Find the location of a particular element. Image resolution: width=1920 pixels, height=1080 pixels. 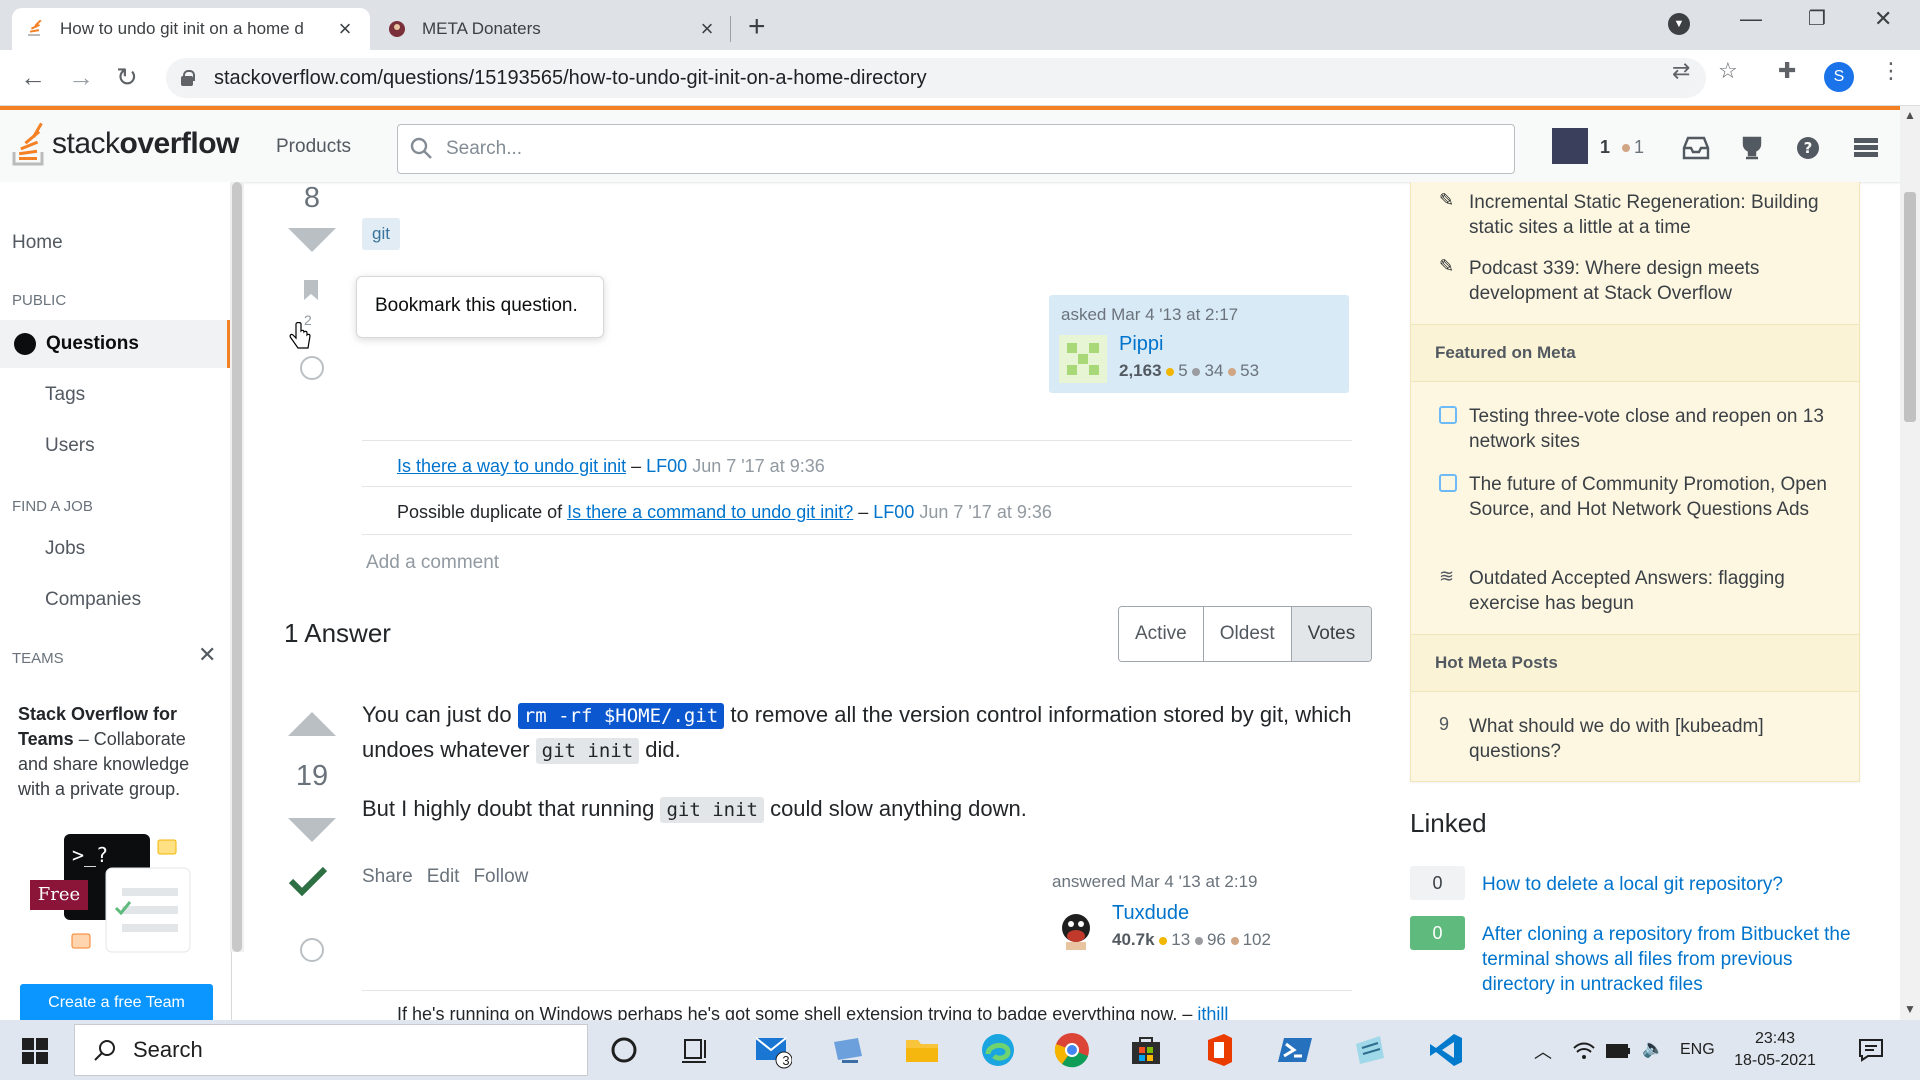

forward-icon: → is located at coordinates (81, 77).